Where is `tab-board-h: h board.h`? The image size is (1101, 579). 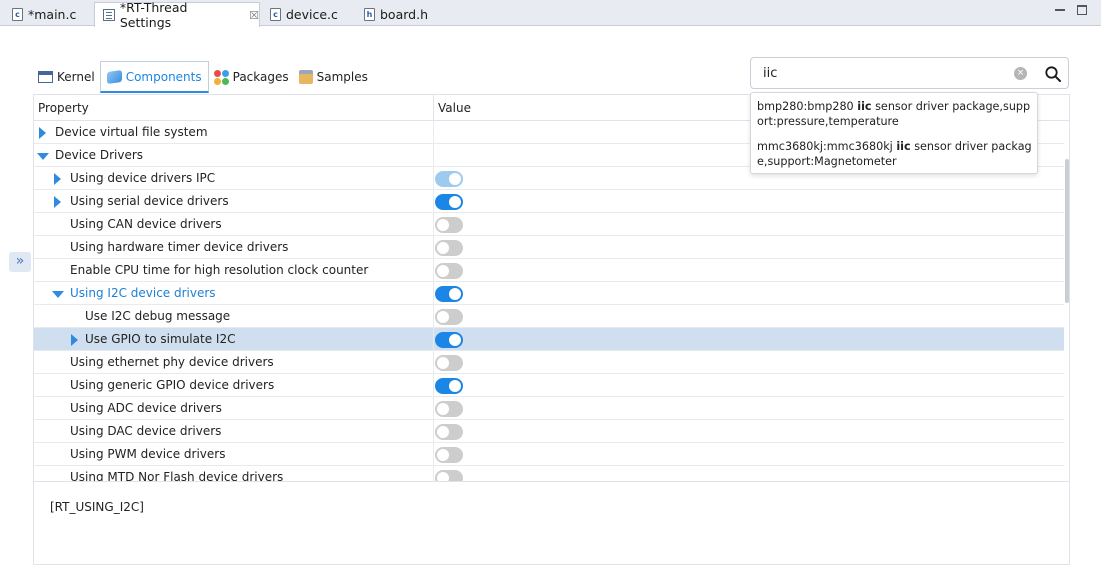
tab-board-h: h board.h is located at coordinates (401, 14).